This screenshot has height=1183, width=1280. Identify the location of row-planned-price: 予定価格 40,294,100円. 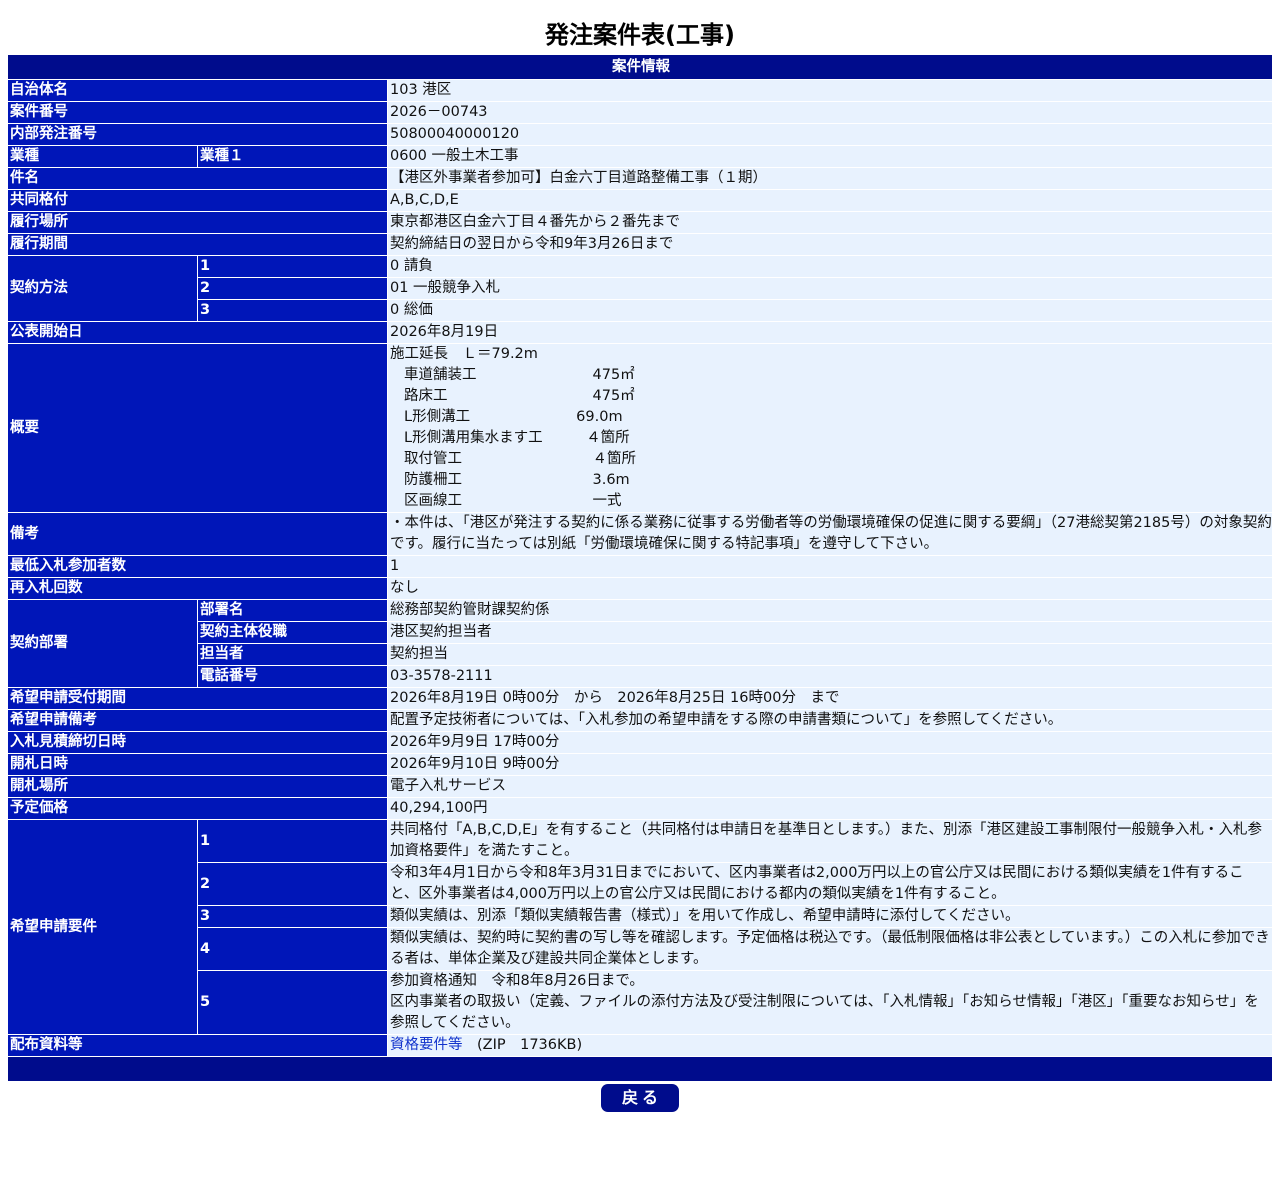
(640, 808).